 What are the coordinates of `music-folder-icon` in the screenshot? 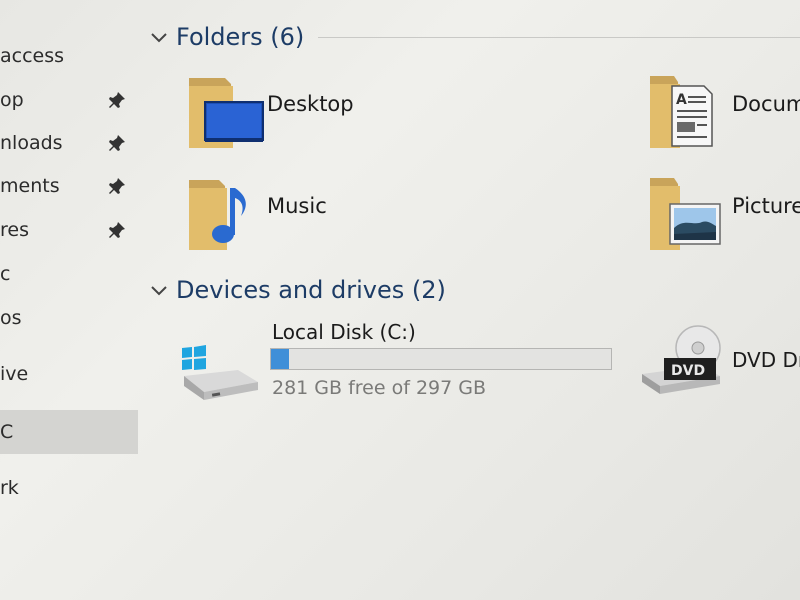 It's located at (217, 215).